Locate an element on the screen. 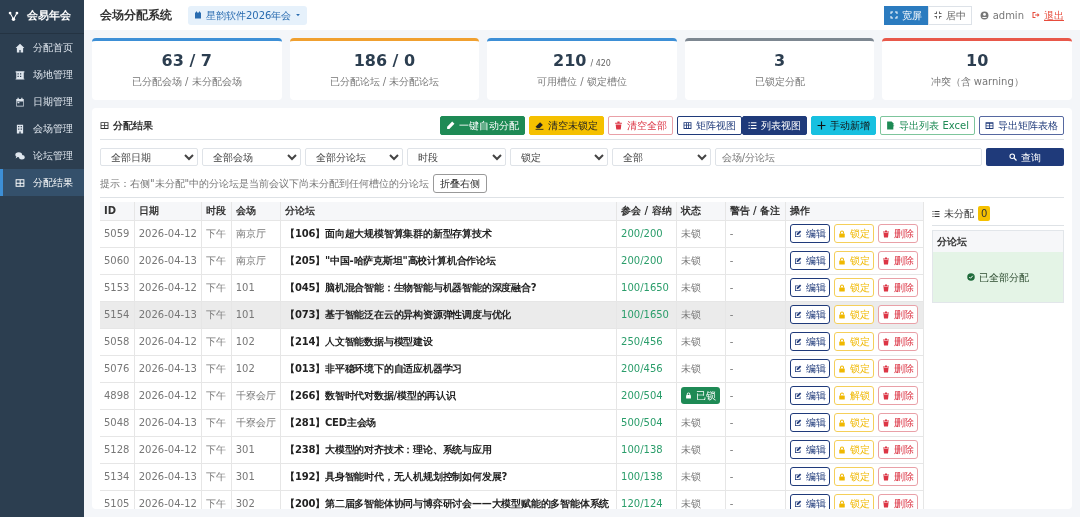 The image size is (1080, 517). panel-title: 未分配 is located at coordinates (959, 214).